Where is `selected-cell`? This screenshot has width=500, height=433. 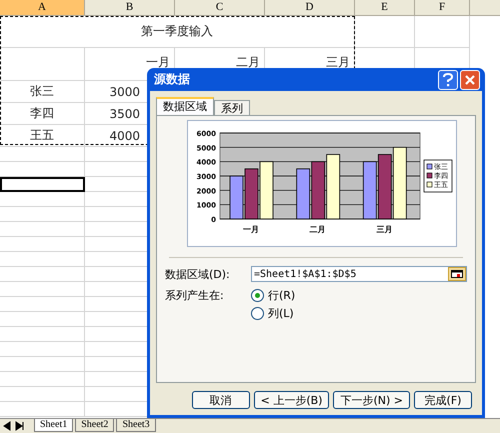 selected-cell is located at coordinates (42, 184).